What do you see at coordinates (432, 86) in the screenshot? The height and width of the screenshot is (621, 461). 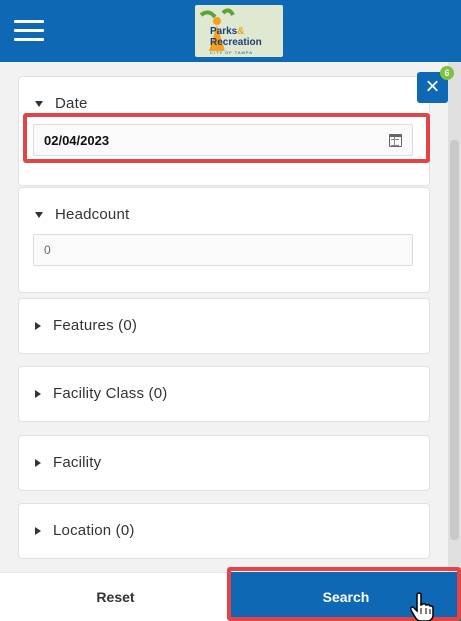 I see `close-icon: ×` at bounding box center [432, 86].